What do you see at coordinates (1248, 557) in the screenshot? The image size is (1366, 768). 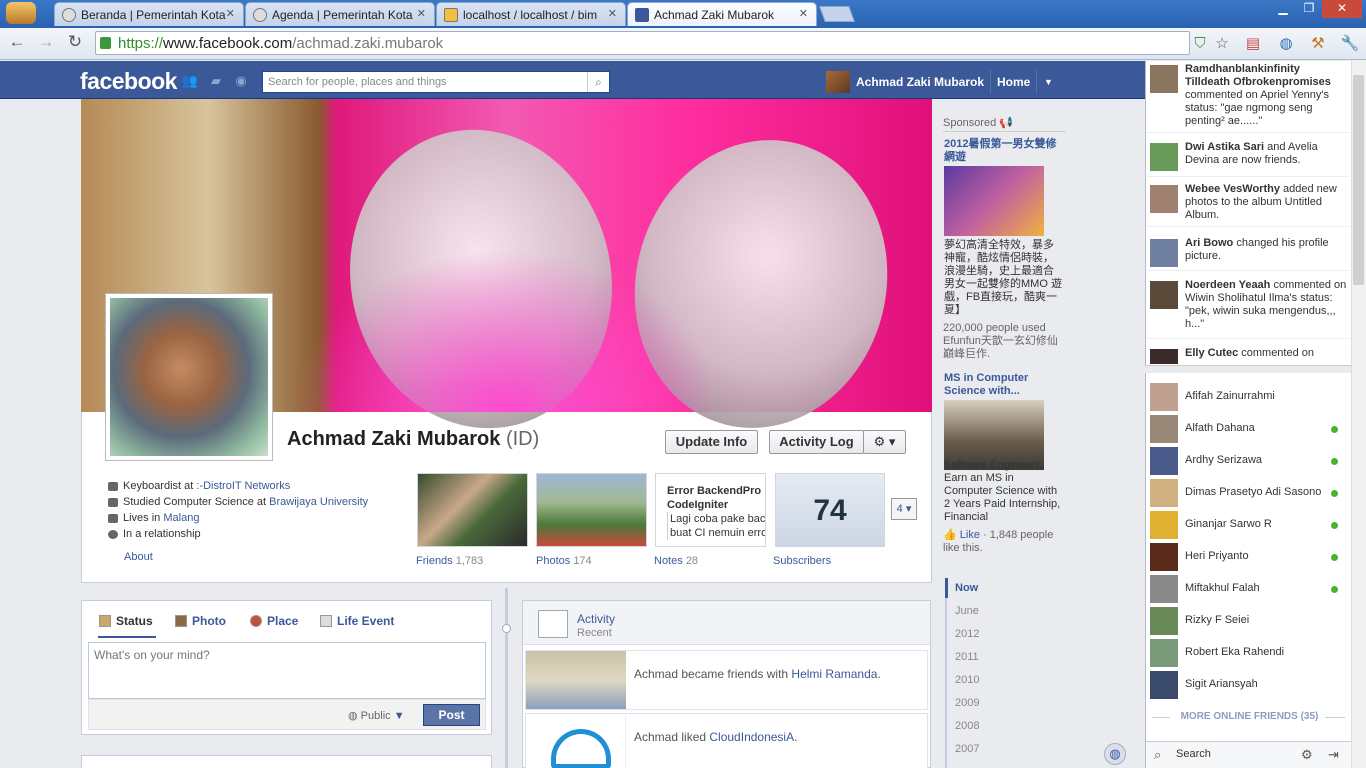 I see `chat-friend: Heri Priyanto` at bounding box center [1248, 557].